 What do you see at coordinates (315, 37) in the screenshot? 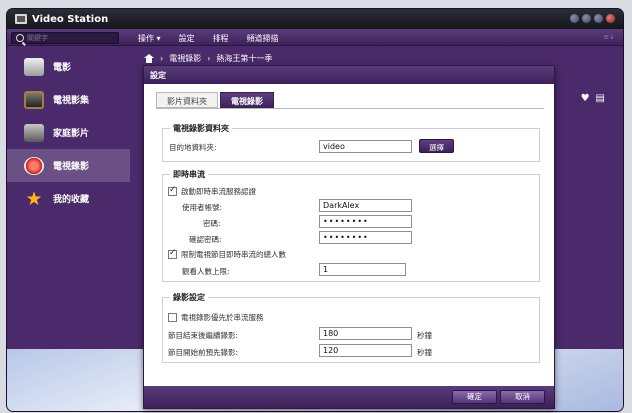
I see `toolbar: 關鍵字 操作 ▾ 設定 排程 頻道掃描 ≡↓` at bounding box center [315, 37].